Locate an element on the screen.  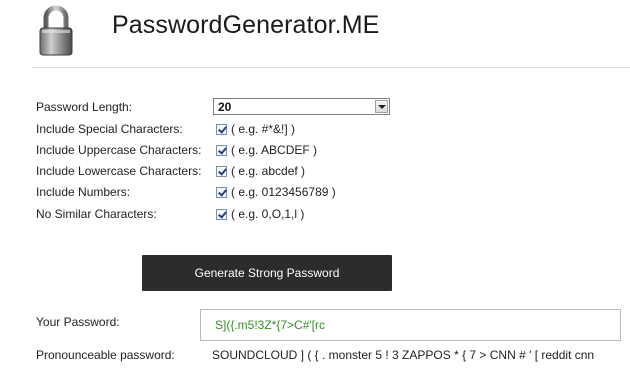
lowercase-characters-example: ( e.g. abcdef ) is located at coordinates (268, 171).